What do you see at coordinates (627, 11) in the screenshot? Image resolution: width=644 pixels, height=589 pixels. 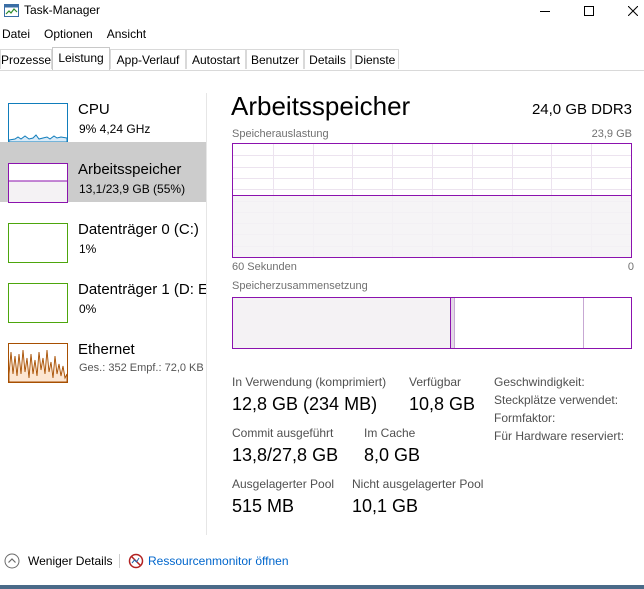 I see `close-button` at bounding box center [627, 11].